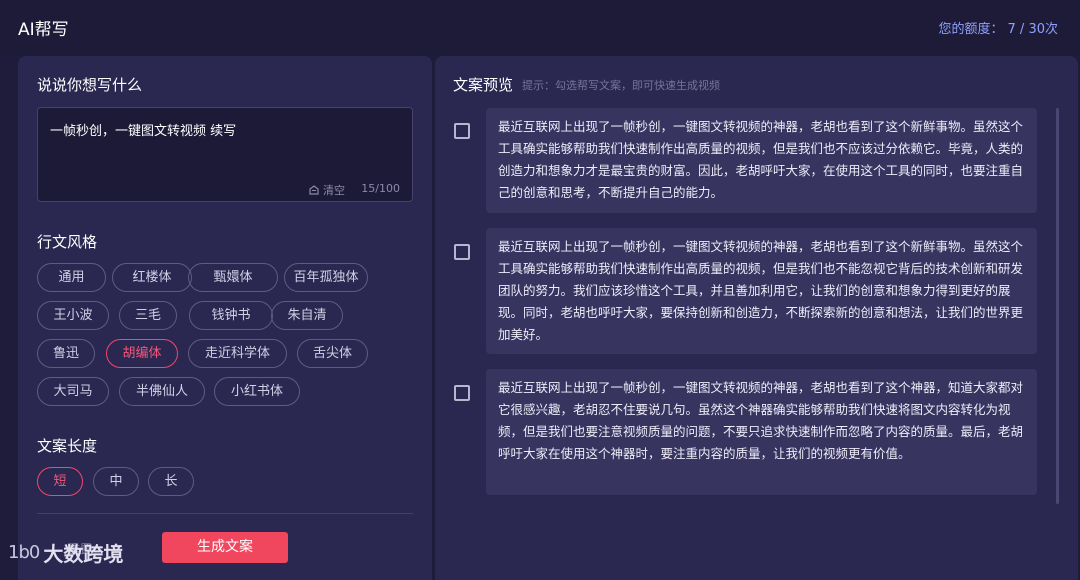 The width and height of the screenshot is (1080, 580). Describe the element at coordinates (171, 481) in the screenshot. I see `length-chip-长: 长` at that location.